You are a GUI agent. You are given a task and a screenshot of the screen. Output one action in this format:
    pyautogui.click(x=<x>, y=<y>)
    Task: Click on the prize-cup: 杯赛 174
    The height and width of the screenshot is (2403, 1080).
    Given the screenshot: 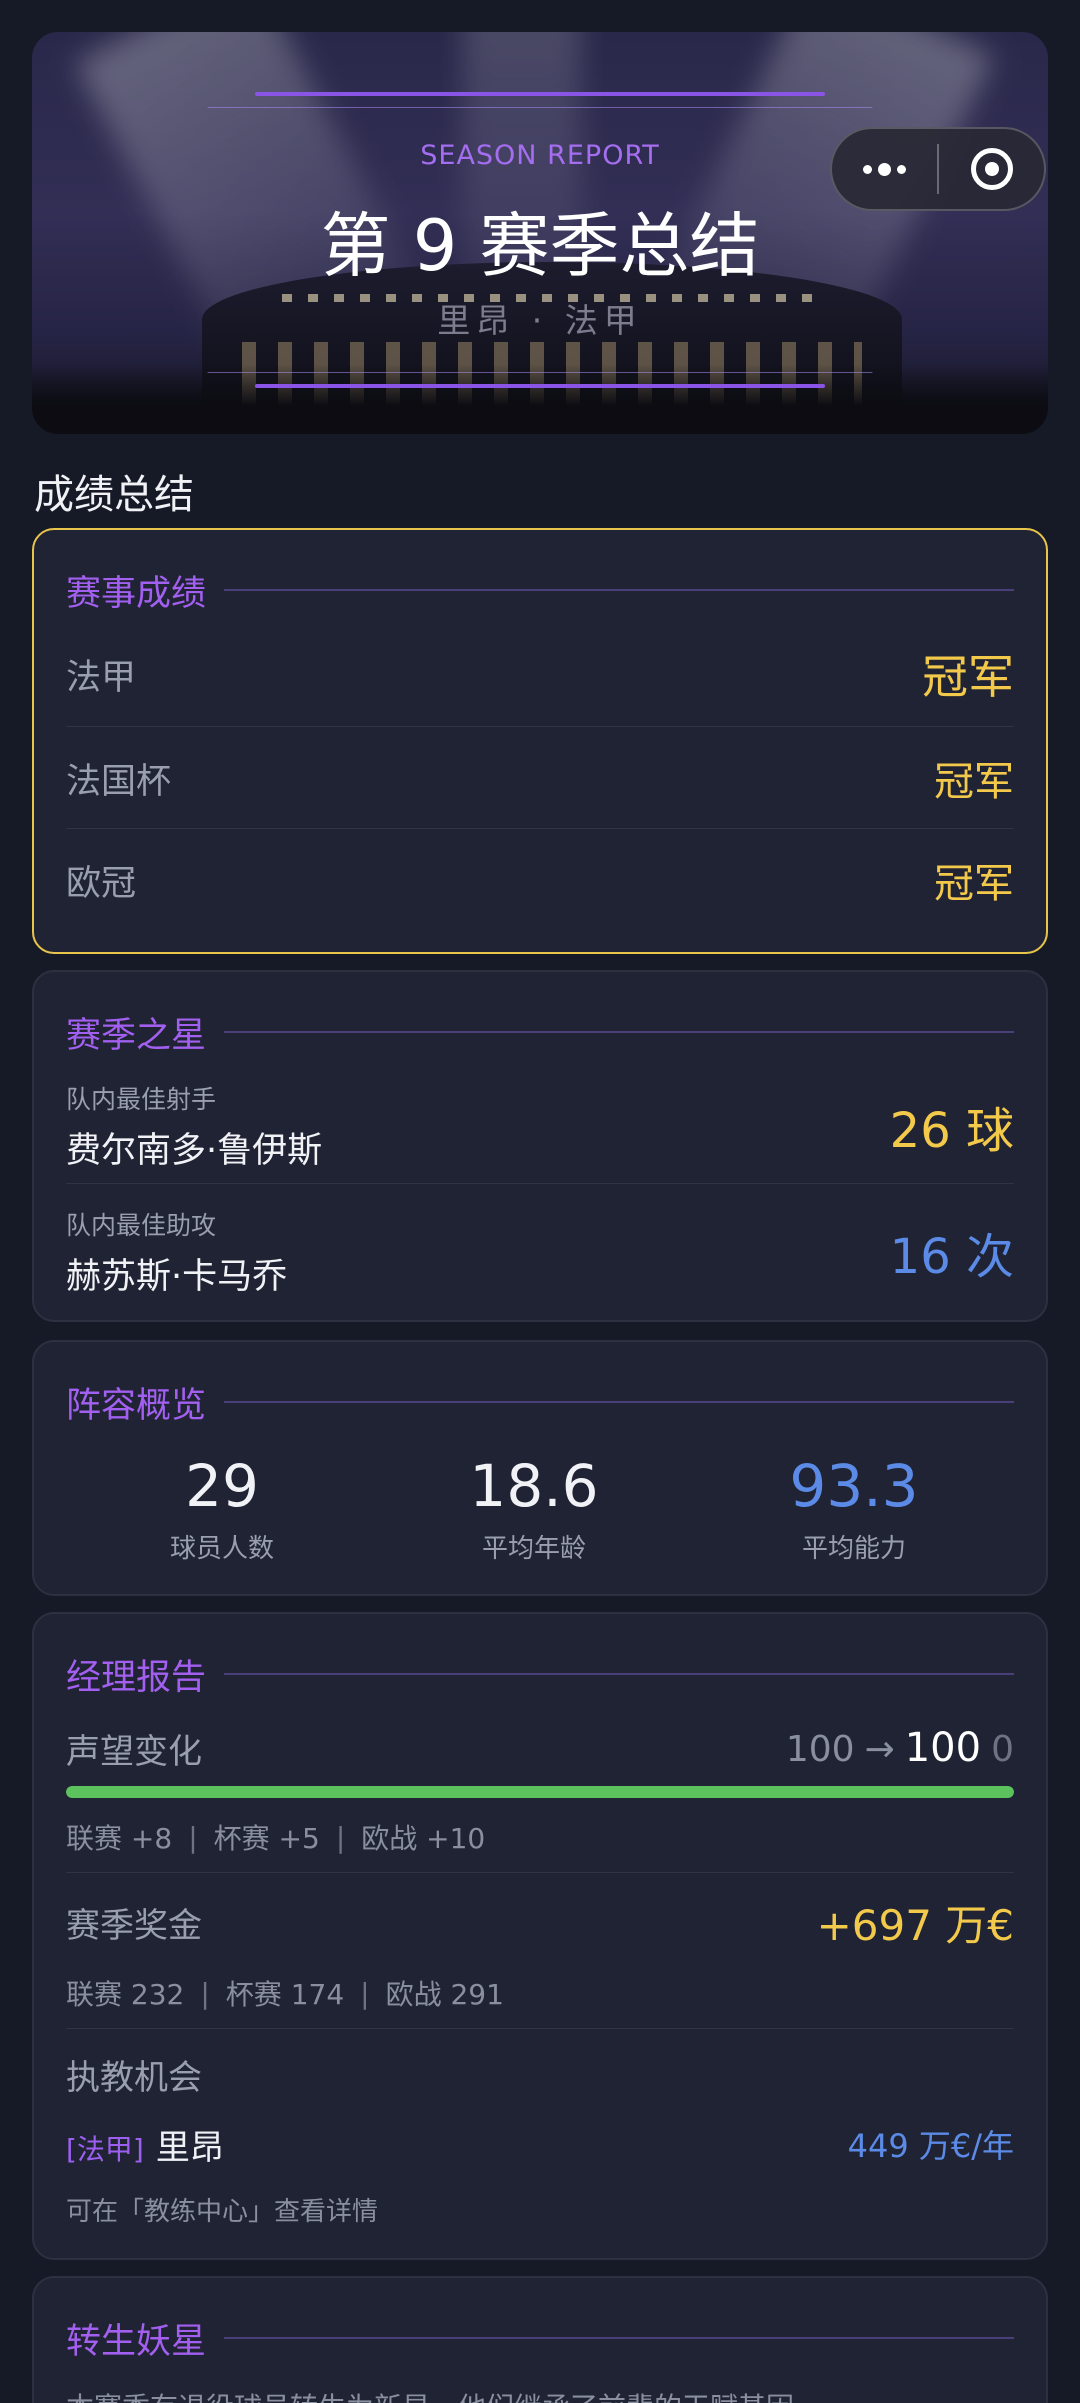 What is the action you would take?
    pyautogui.click(x=285, y=1994)
    